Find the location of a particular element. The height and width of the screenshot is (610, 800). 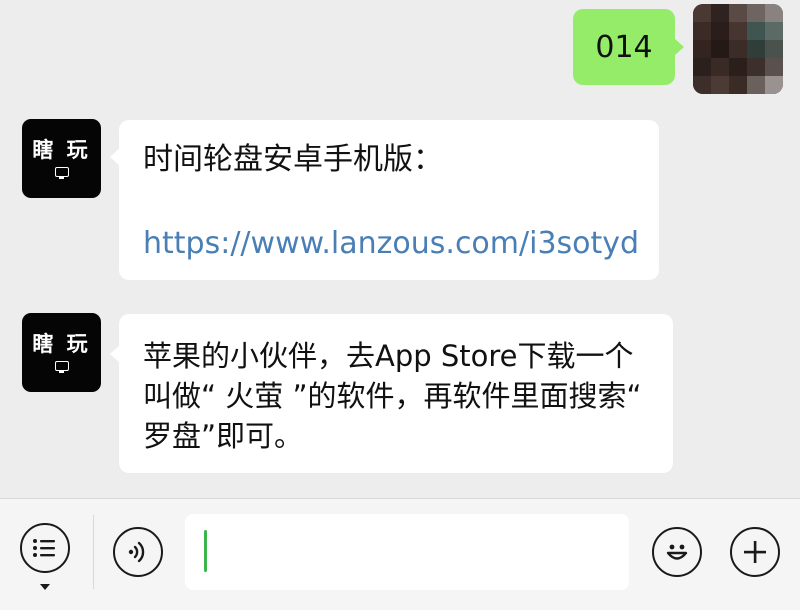

voice-button is located at coordinates (138, 552).